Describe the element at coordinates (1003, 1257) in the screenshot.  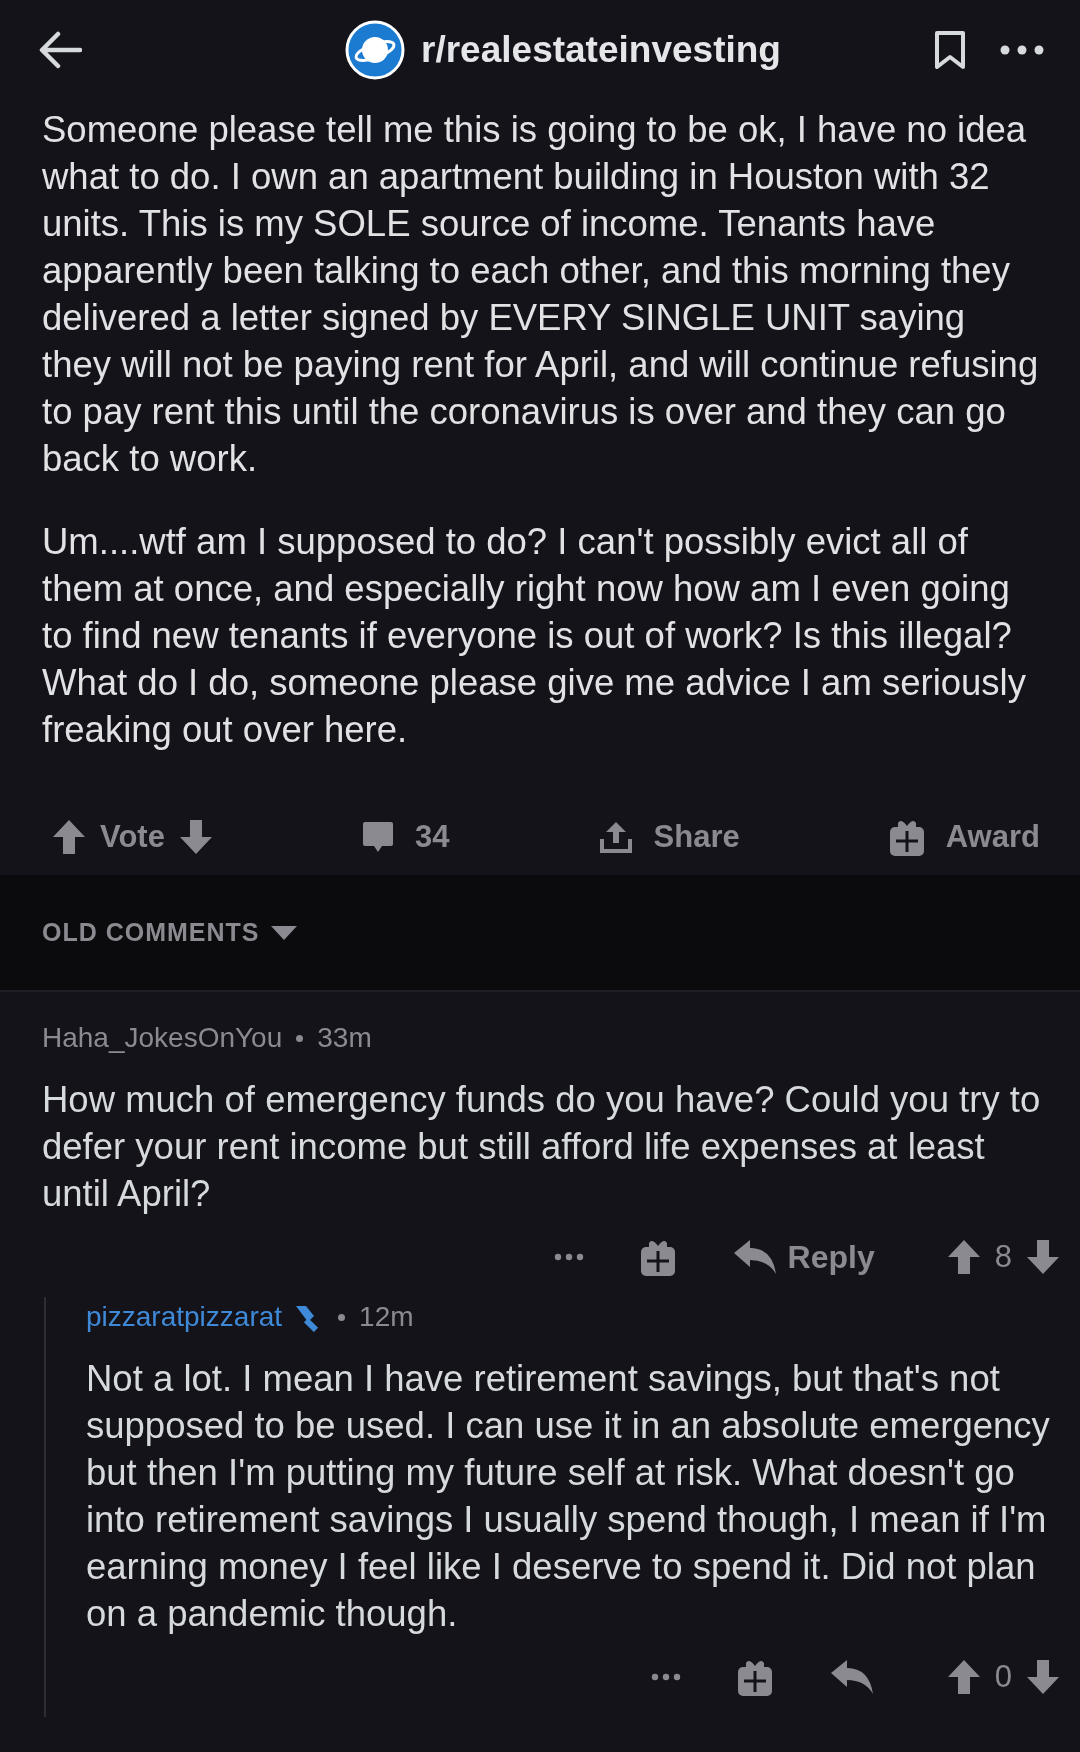
I see `vote-score: 8` at that location.